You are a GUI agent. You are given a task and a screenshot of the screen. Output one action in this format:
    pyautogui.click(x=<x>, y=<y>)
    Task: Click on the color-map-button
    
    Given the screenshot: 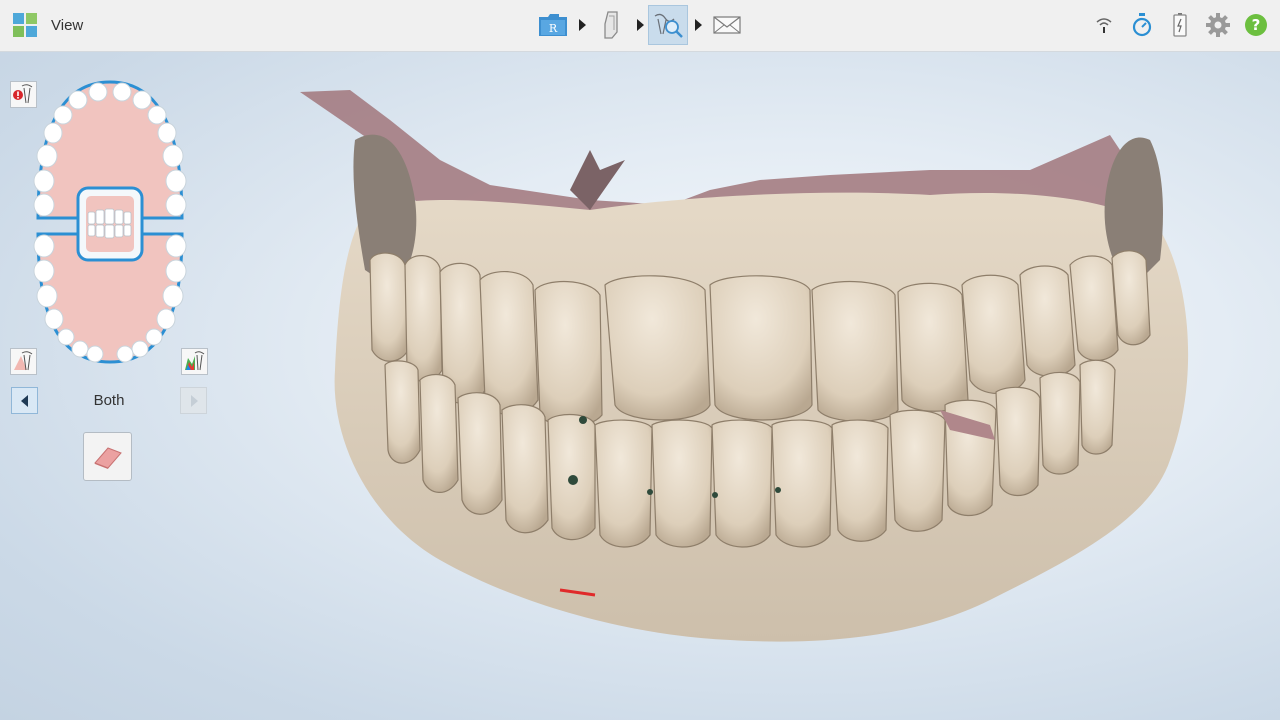 What is the action you would take?
    pyautogui.click(x=194, y=361)
    